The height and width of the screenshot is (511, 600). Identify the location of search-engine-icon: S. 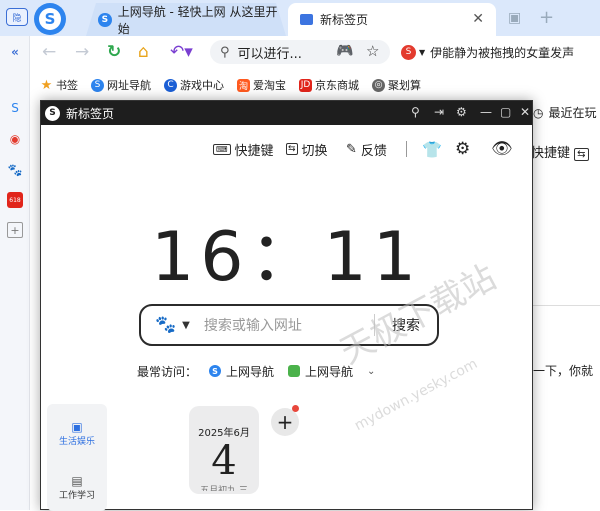
(408, 52).